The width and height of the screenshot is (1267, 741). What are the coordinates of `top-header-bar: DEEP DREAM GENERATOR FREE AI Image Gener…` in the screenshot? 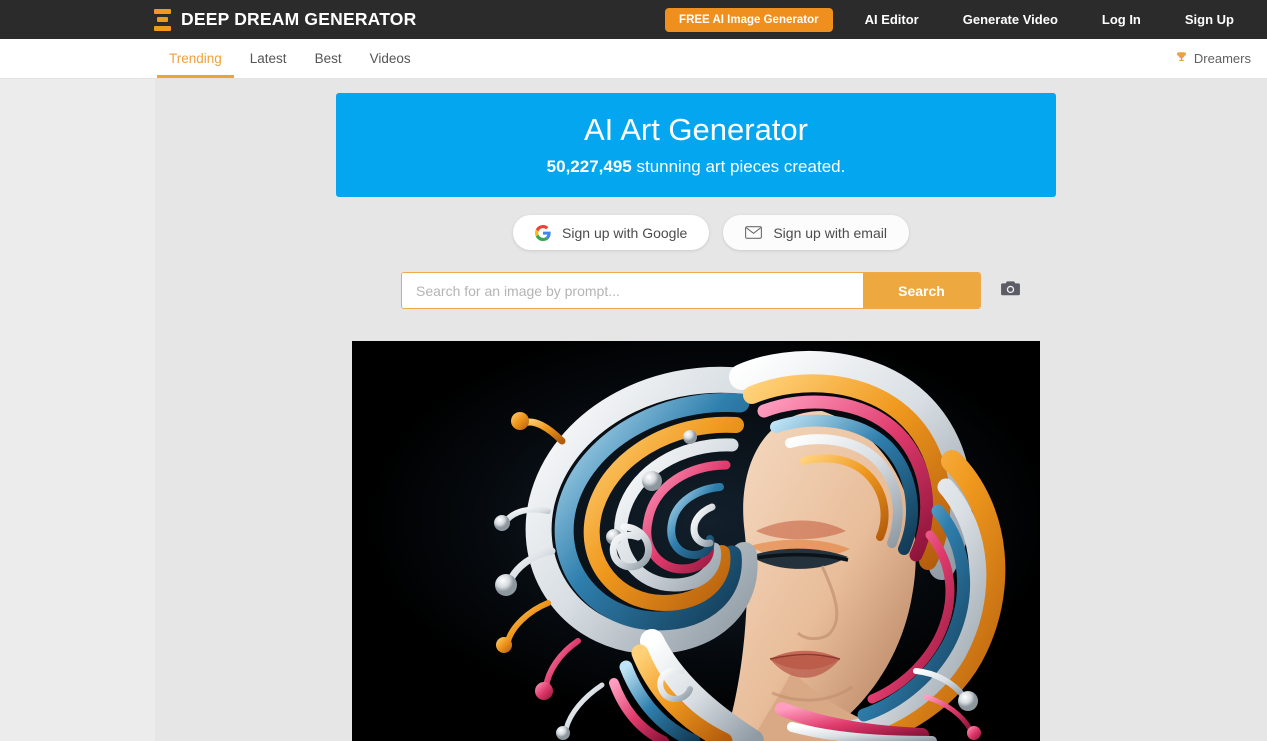 It's located at (633, 19).